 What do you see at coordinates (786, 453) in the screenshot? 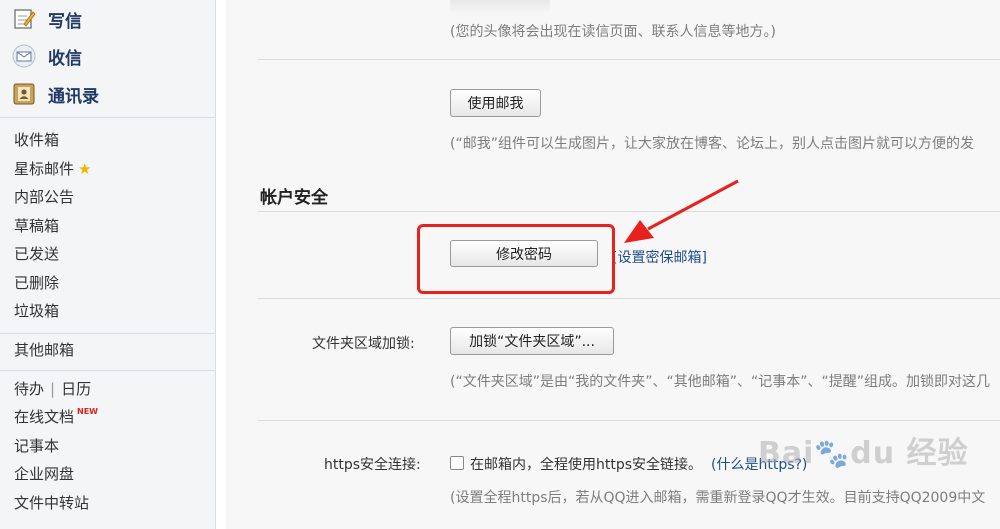
I see `watermark-text: Bai` at bounding box center [786, 453].